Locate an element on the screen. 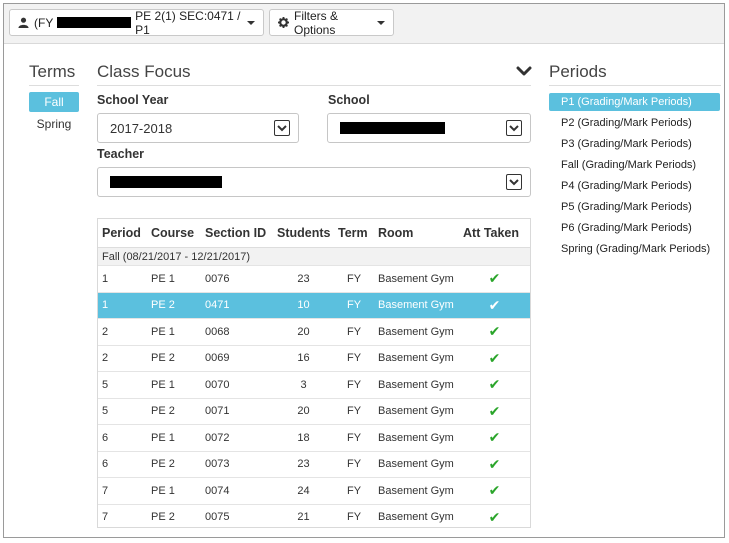 Image resolution: width=729 pixels, height=543 pixels. period-item: P1 (Grading/Mark Periods) is located at coordinates (634, 102).